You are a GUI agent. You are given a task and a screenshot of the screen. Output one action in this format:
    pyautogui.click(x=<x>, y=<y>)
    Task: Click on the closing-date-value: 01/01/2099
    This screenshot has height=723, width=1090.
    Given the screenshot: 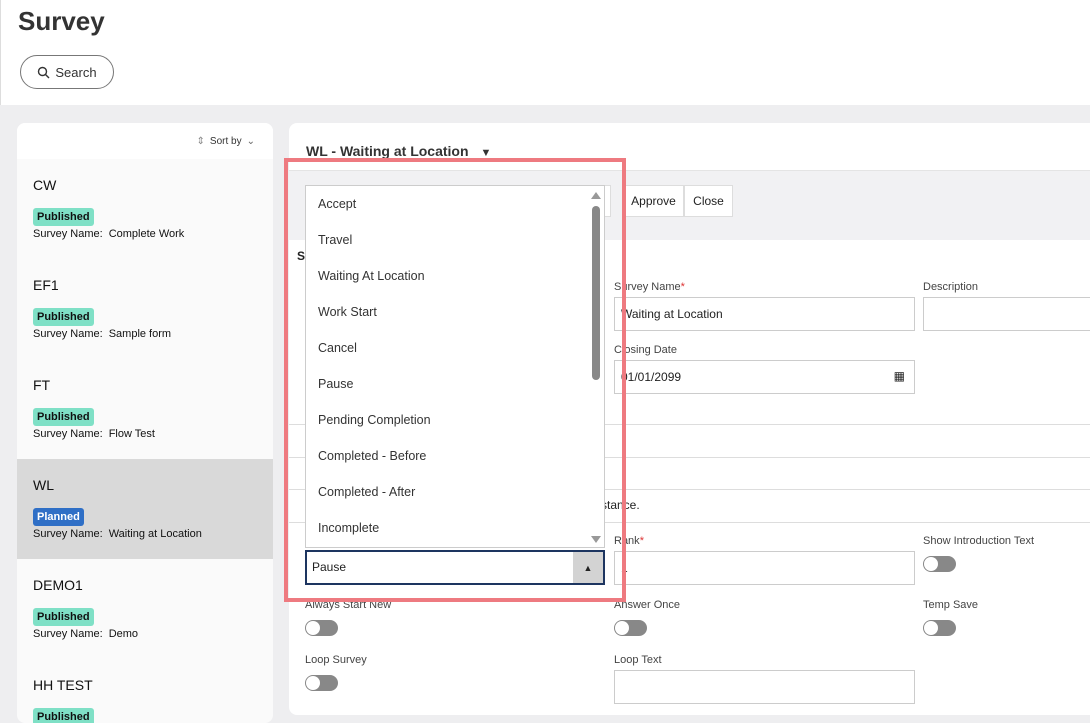 What is the action you would take?
    pyautogui.click(x=651, y=377)
    